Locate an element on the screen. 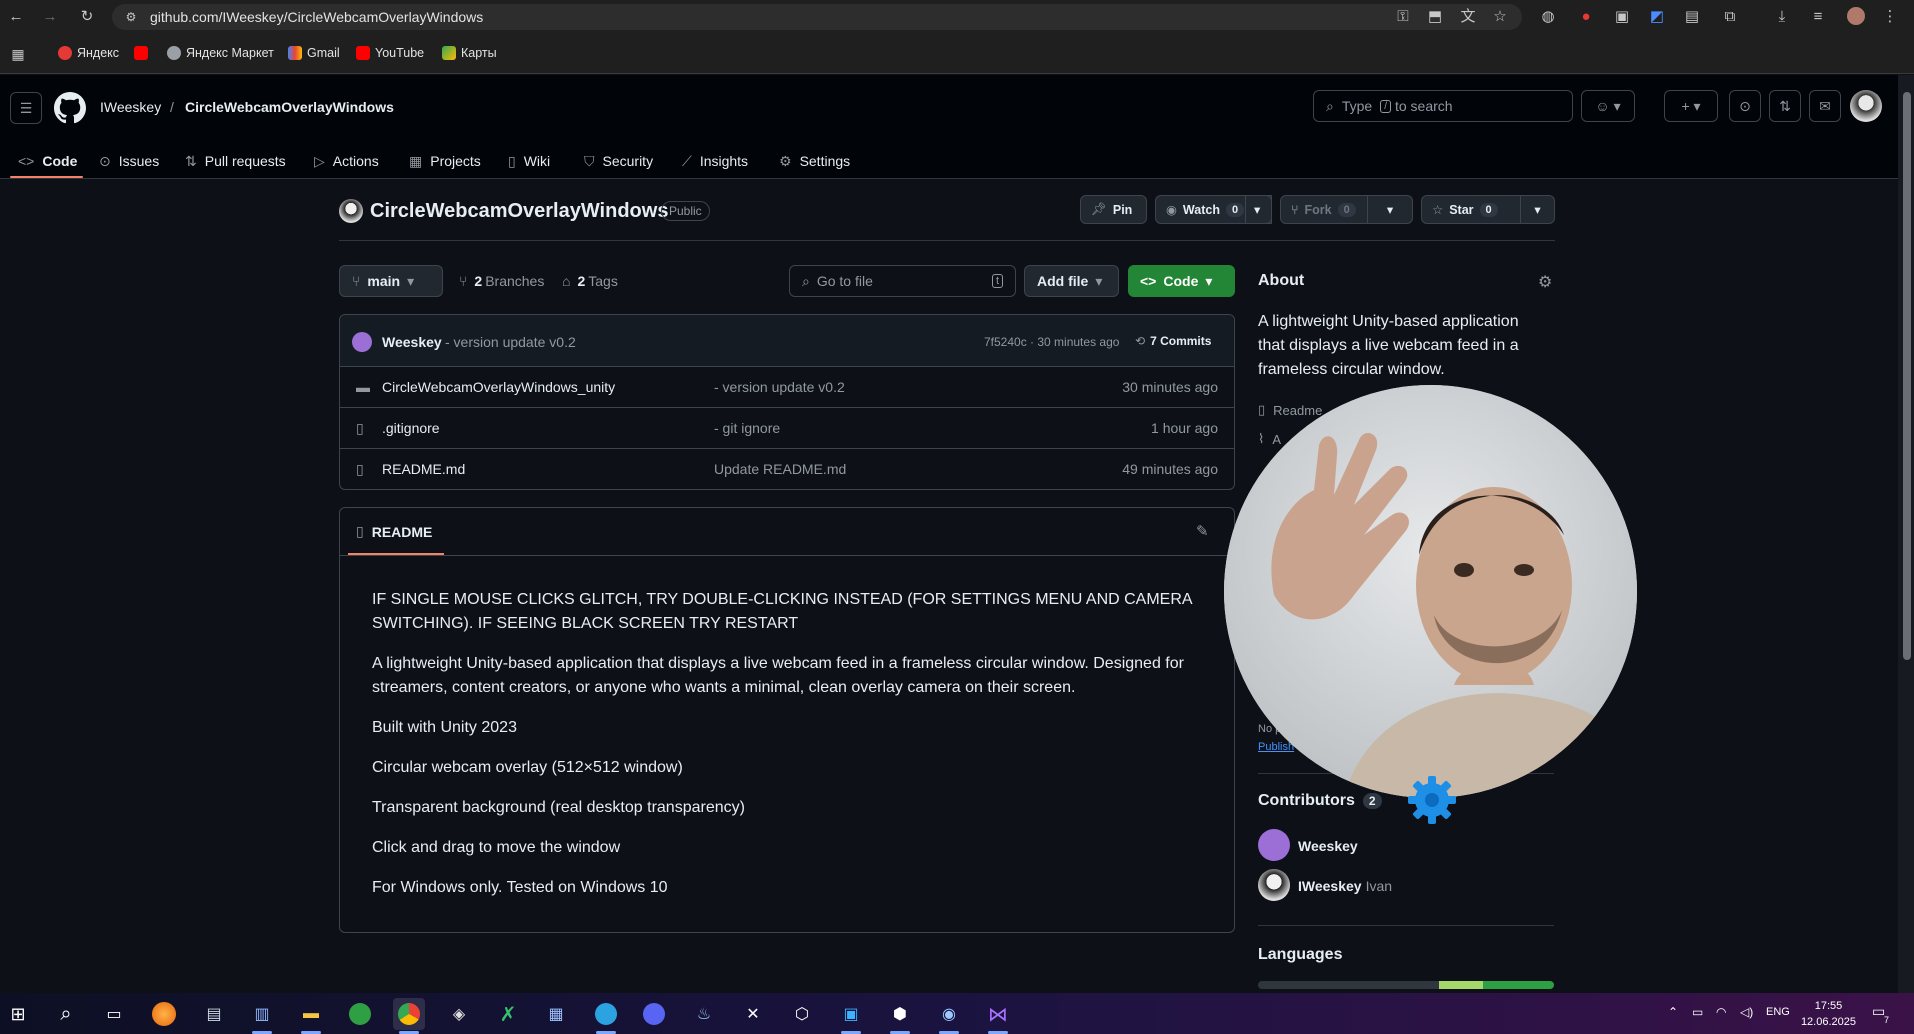 The width and height of the screenshot is (1914, 1034). file-explorer-icon: ▬ is located at coordinates (311, 1016).